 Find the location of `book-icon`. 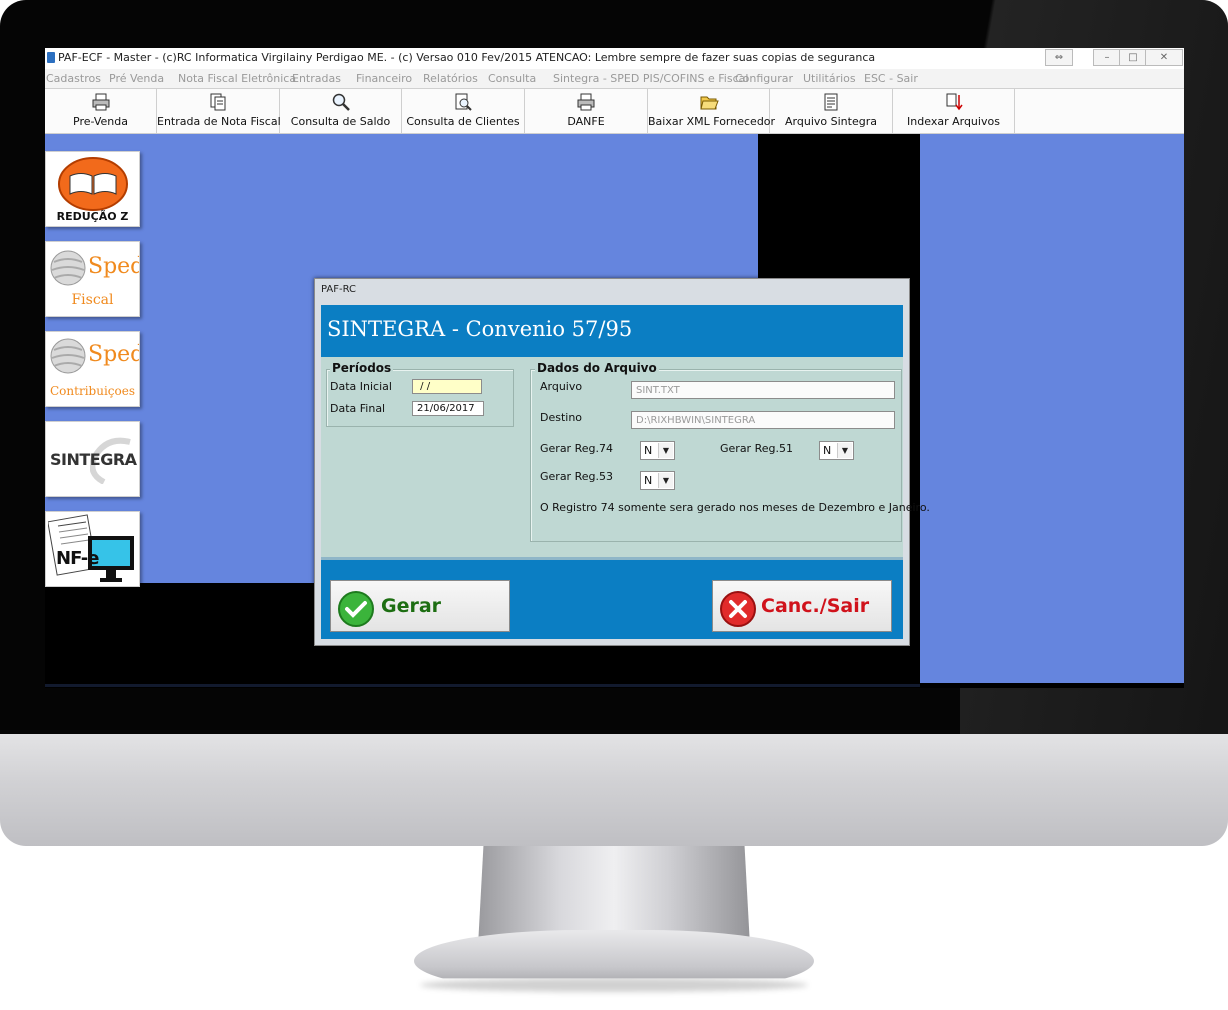

book-icon is located at coordinates (93, 184).